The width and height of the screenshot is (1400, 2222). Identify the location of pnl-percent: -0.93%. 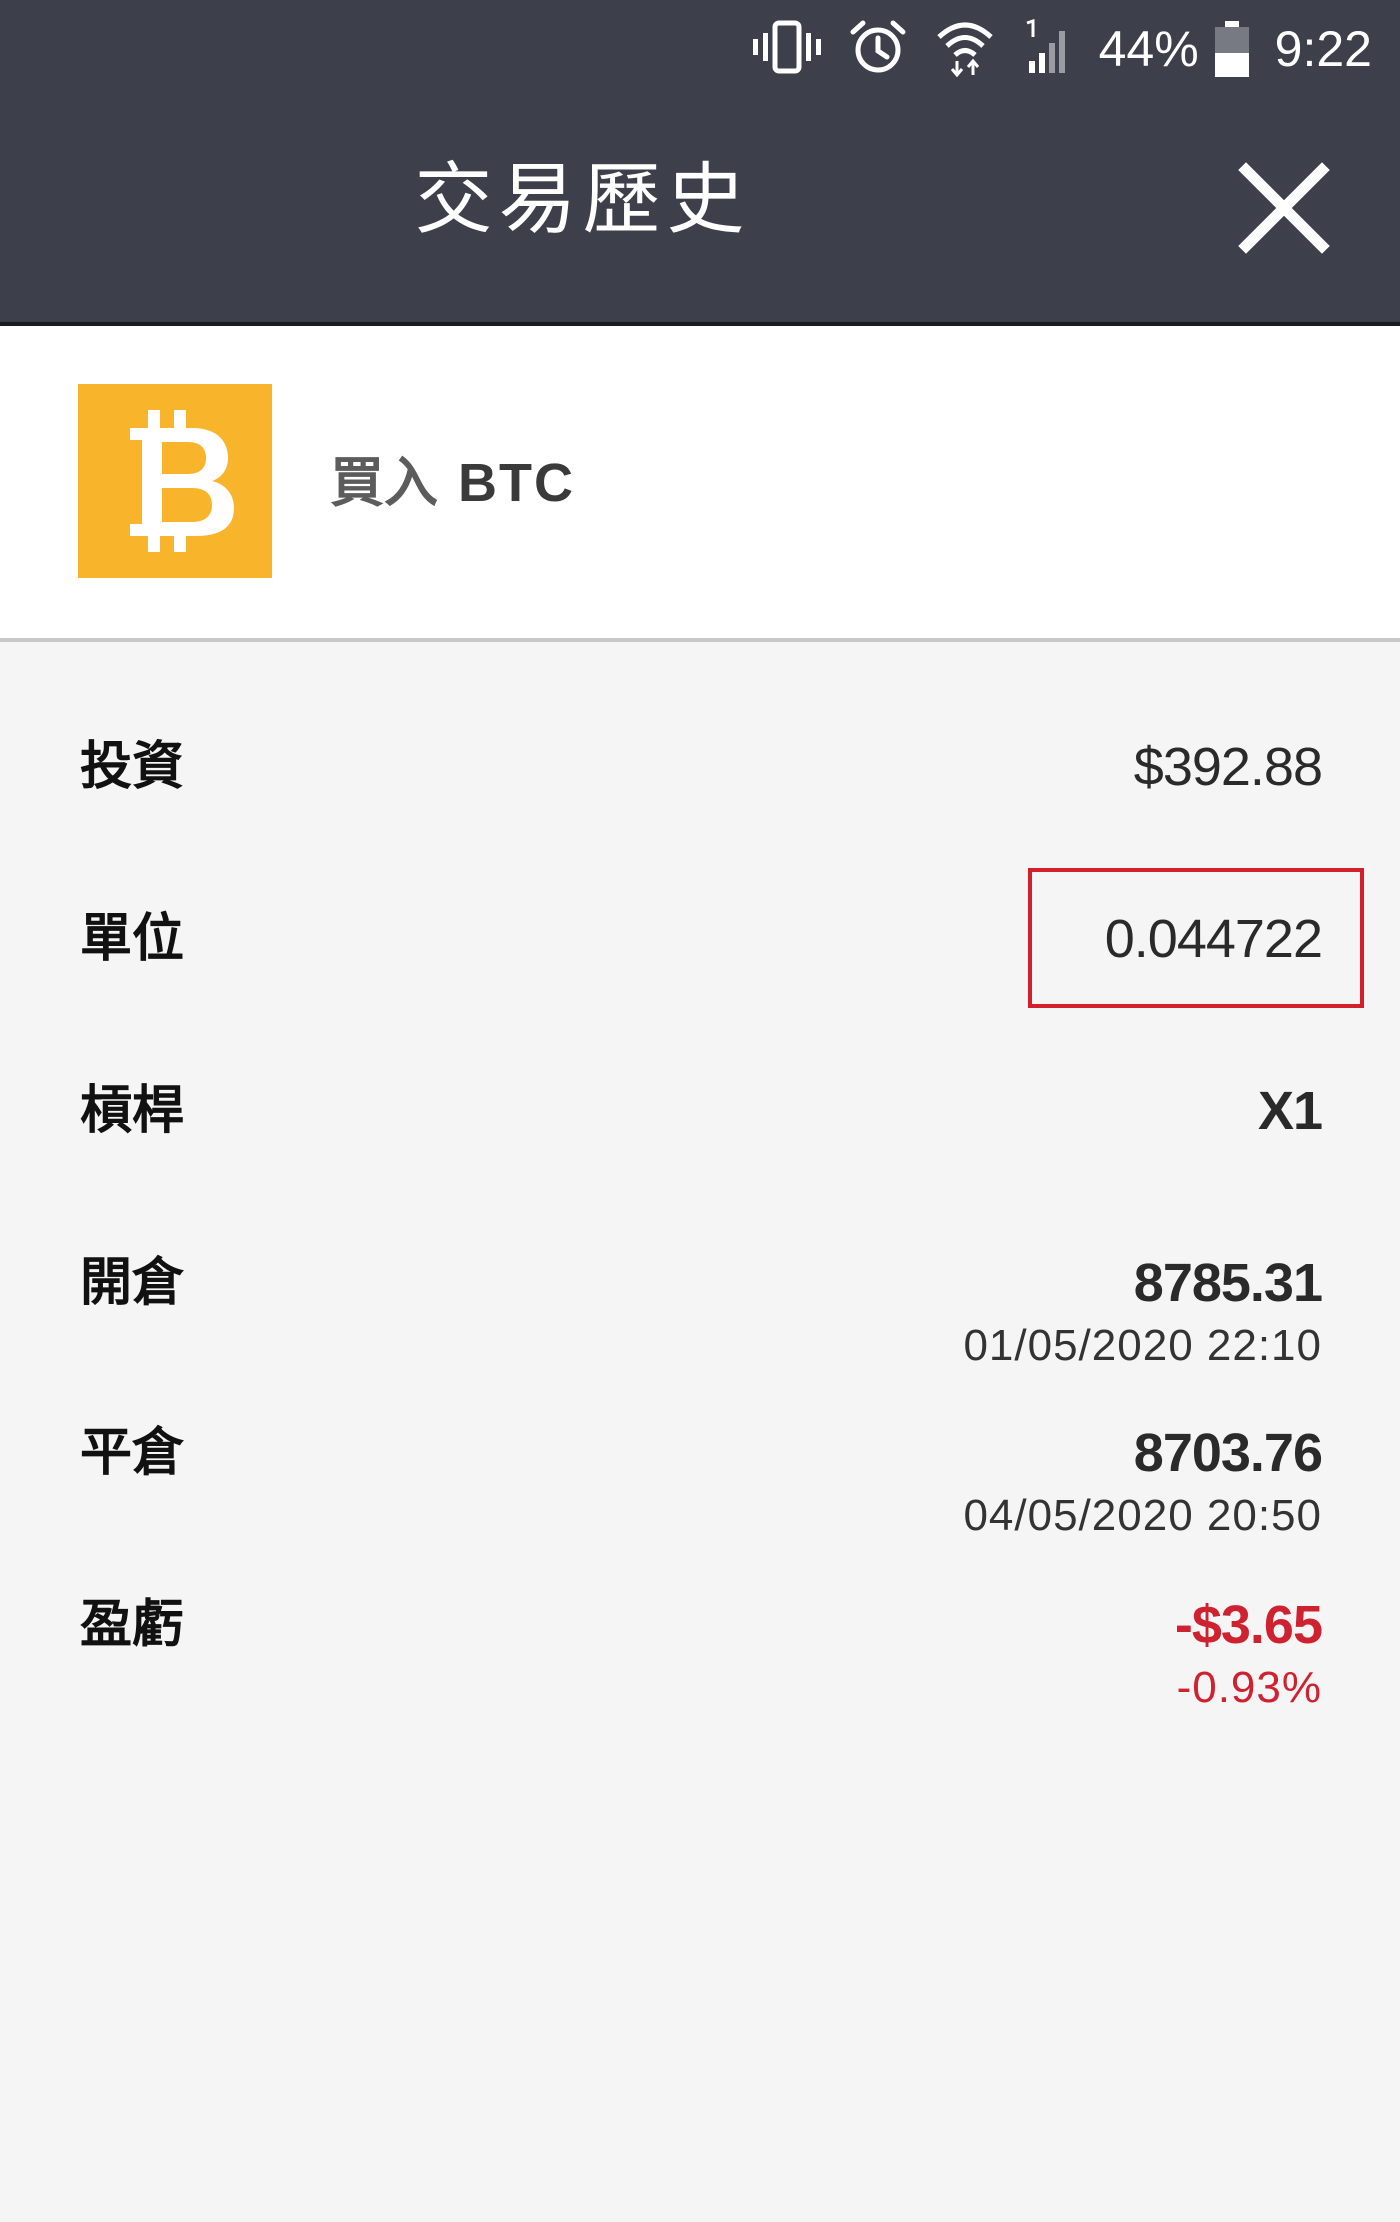
(1249, 1687).